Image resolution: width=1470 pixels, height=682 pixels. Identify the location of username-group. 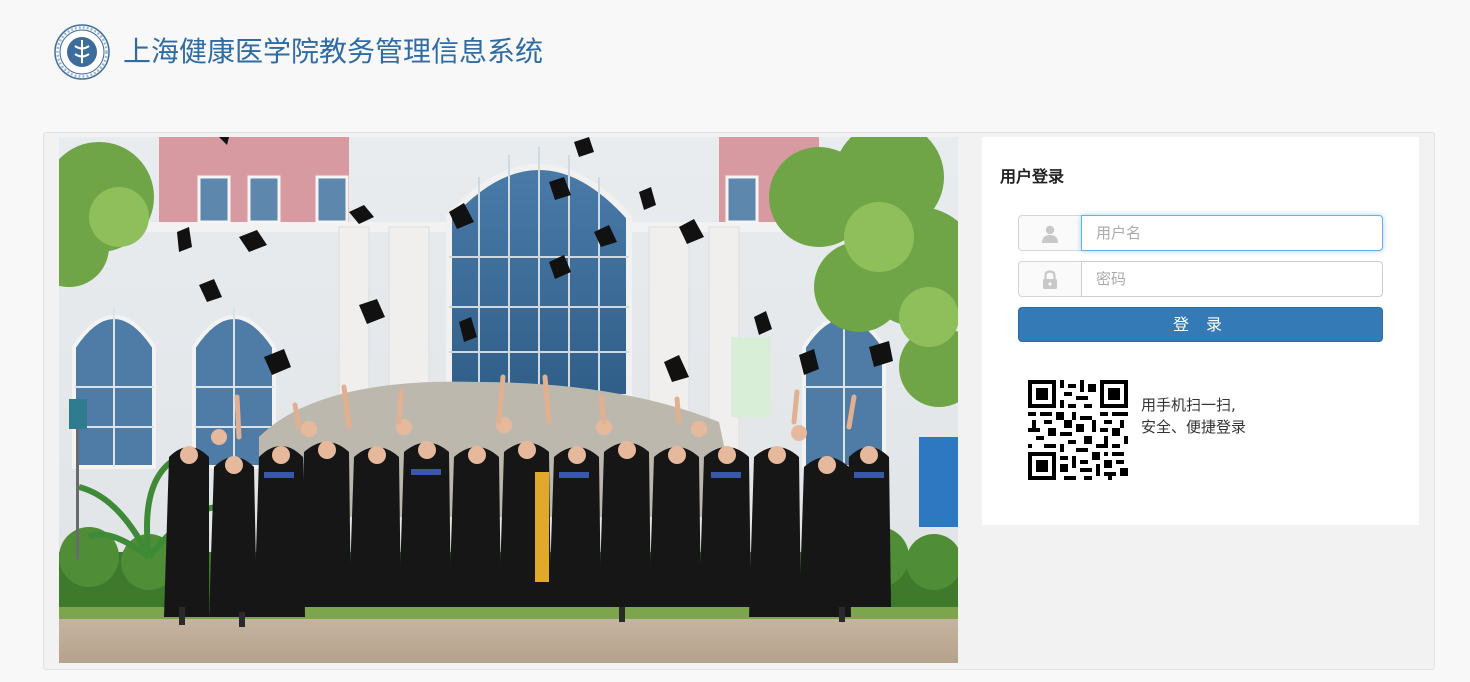
(1200, 233).